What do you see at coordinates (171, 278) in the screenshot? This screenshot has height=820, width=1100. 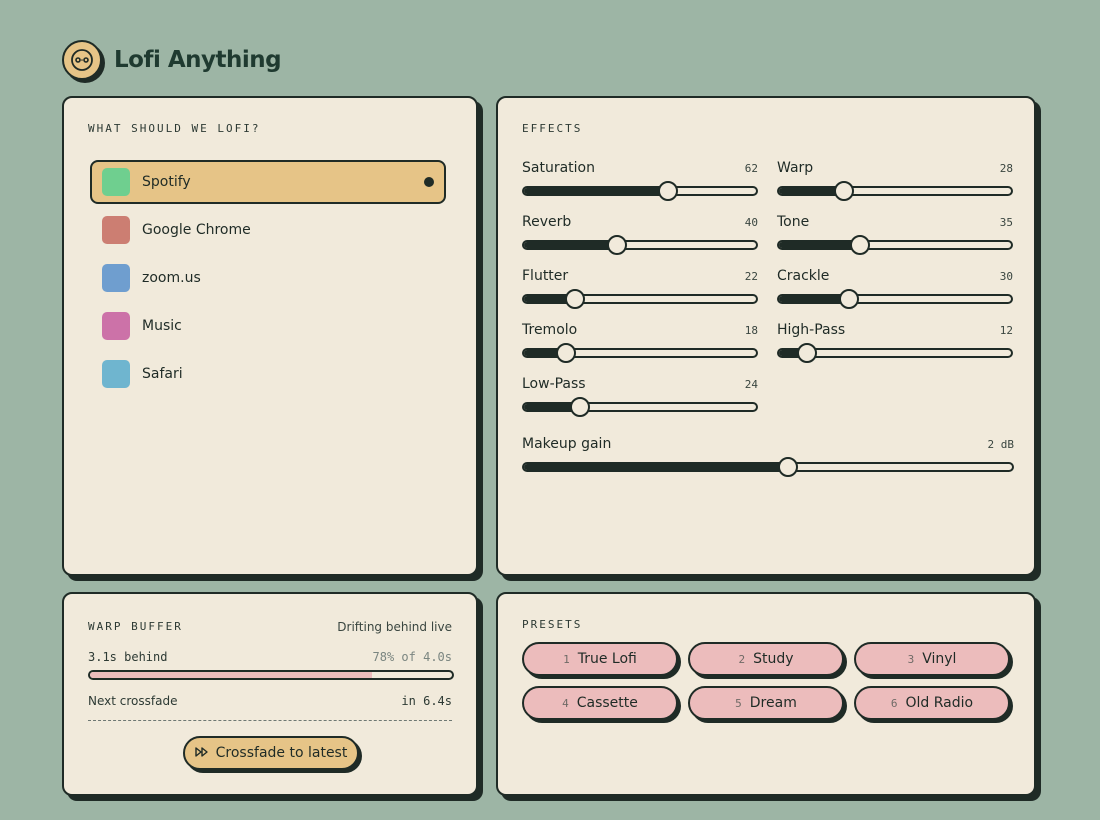 I see `source-item-label: zoom.us` at bounding box center [171, 278].